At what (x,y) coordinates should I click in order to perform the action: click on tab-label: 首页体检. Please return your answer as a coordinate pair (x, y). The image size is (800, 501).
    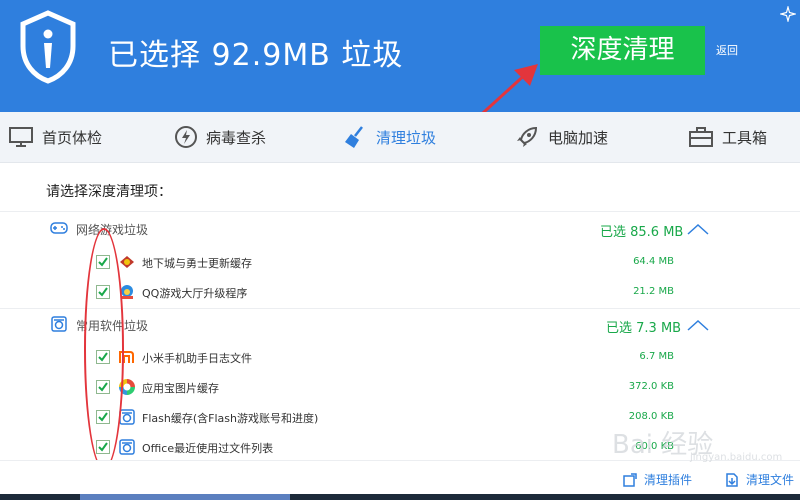
    Looking at the image, I should click on (72, 137).